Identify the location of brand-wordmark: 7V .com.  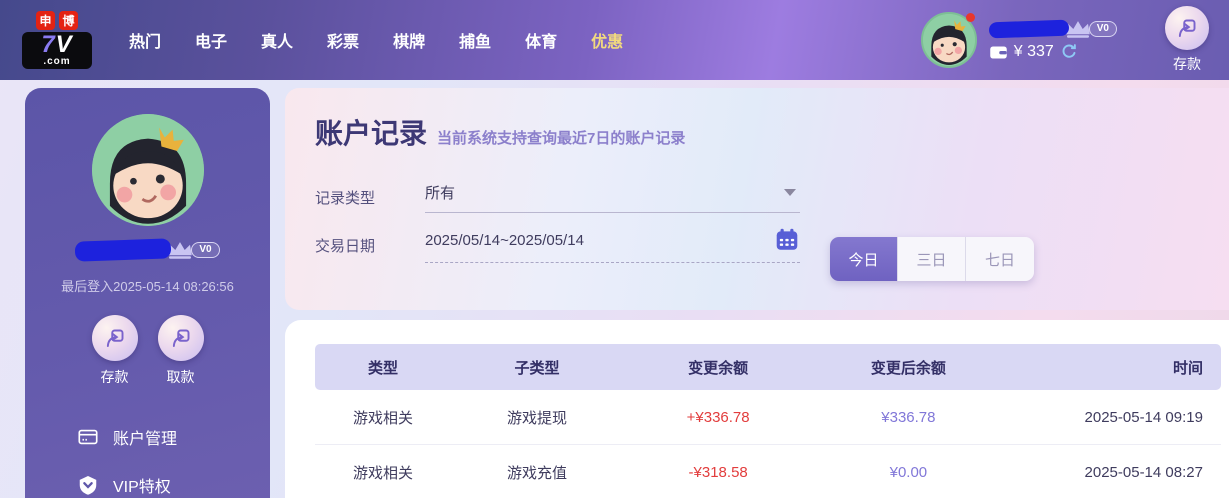
(57, 50).